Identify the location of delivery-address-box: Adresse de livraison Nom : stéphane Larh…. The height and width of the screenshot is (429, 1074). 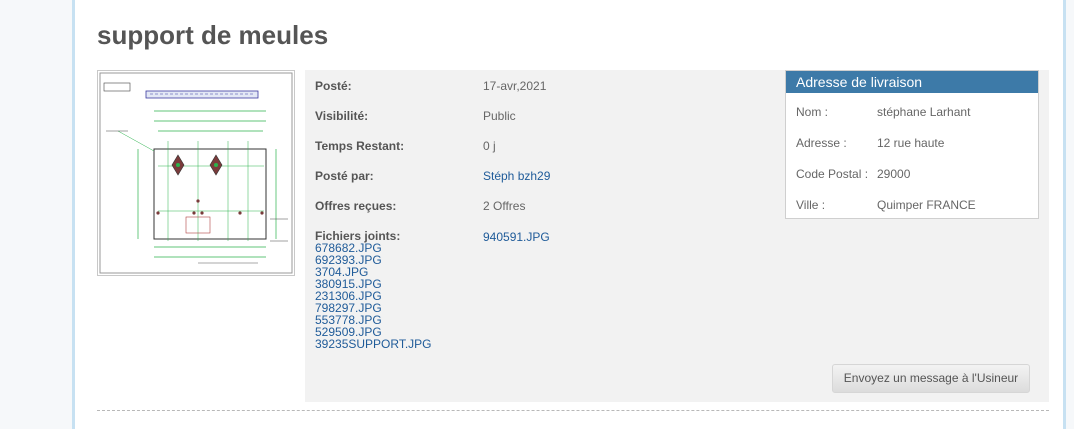
(912, 144).